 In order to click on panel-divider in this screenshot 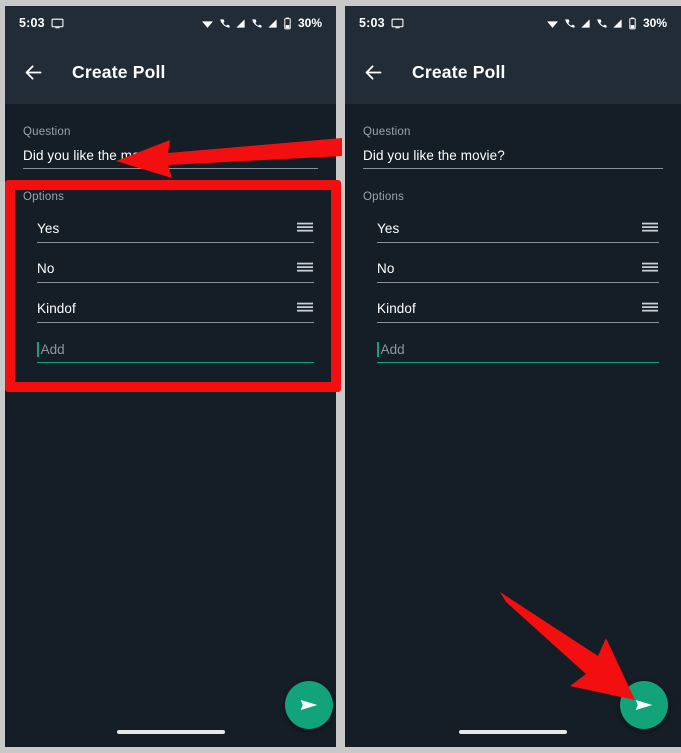, I will do `click(340, 376)`.